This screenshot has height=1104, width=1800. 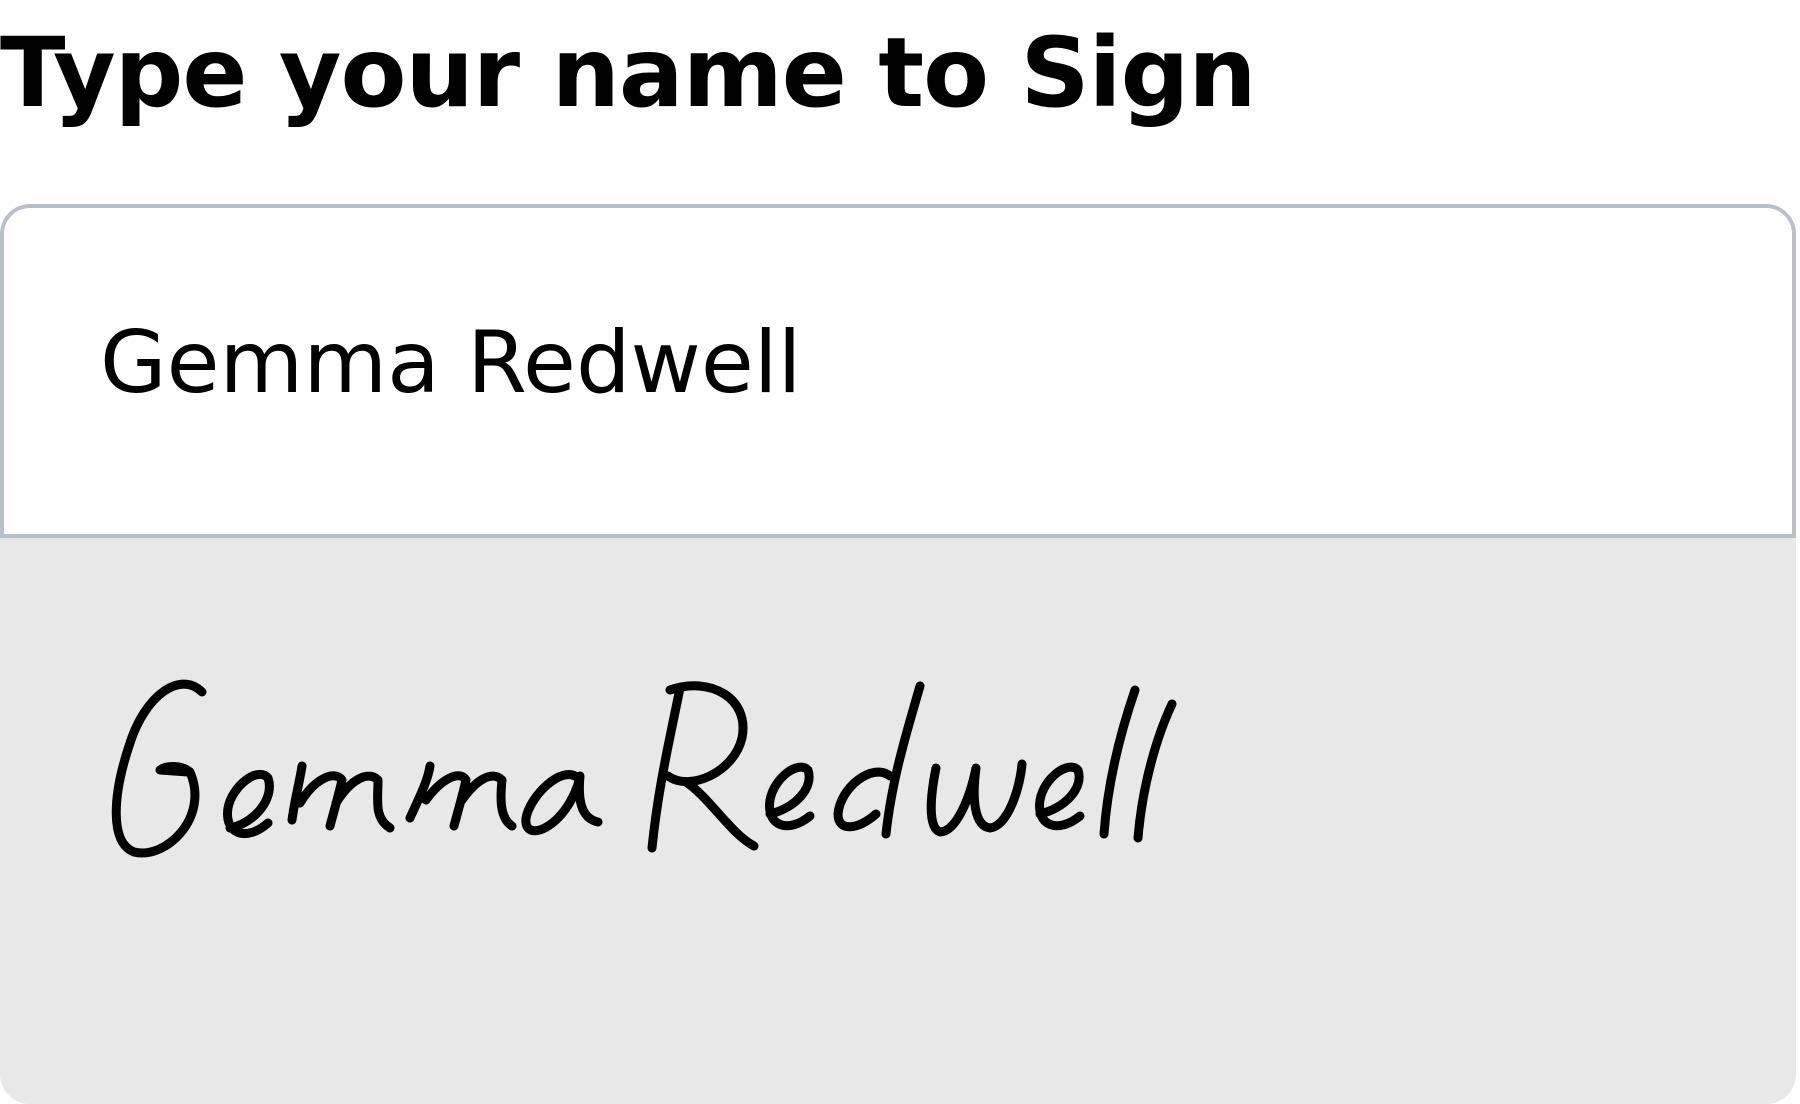 What do you see at coordinates (900, 363) in the screenshot?
I see `name-input` at bounding box center [900, 363].